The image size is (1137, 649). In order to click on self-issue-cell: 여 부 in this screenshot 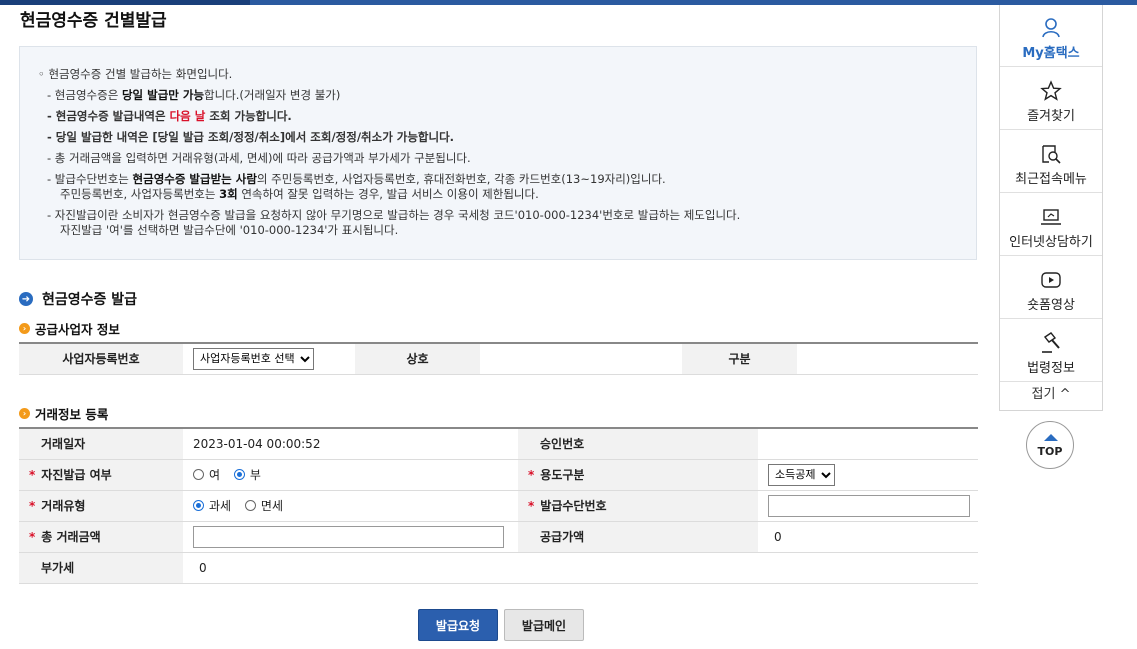, I will do `click(350, 475)`.